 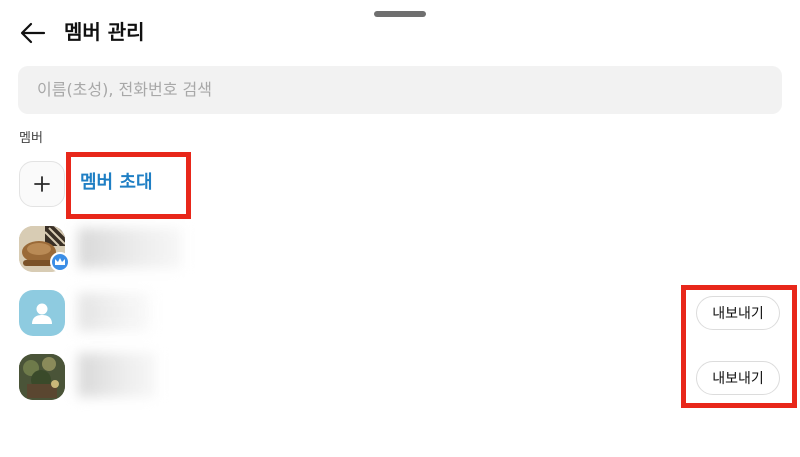 I want to click on arrow-left-icon, so click(x=33, y=33).